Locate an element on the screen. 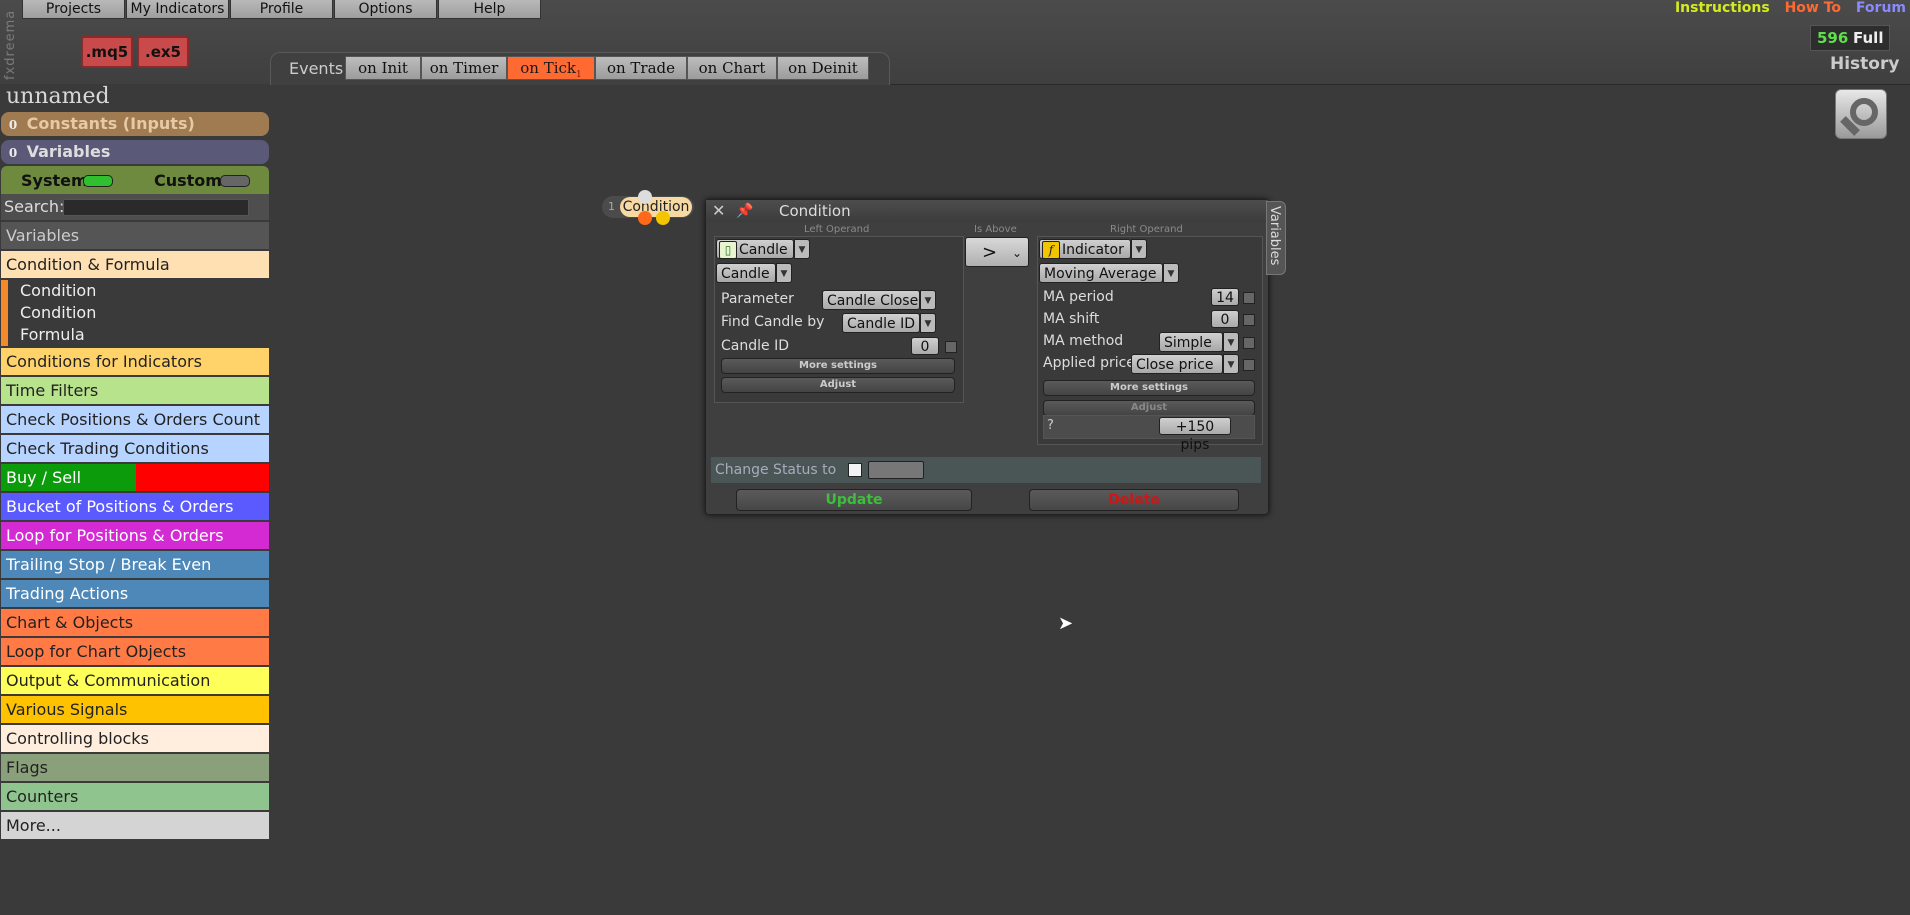 Image resolution: width=1910 pixels, height=915 pixels. system-toggle is located at coordinates (98, 181).